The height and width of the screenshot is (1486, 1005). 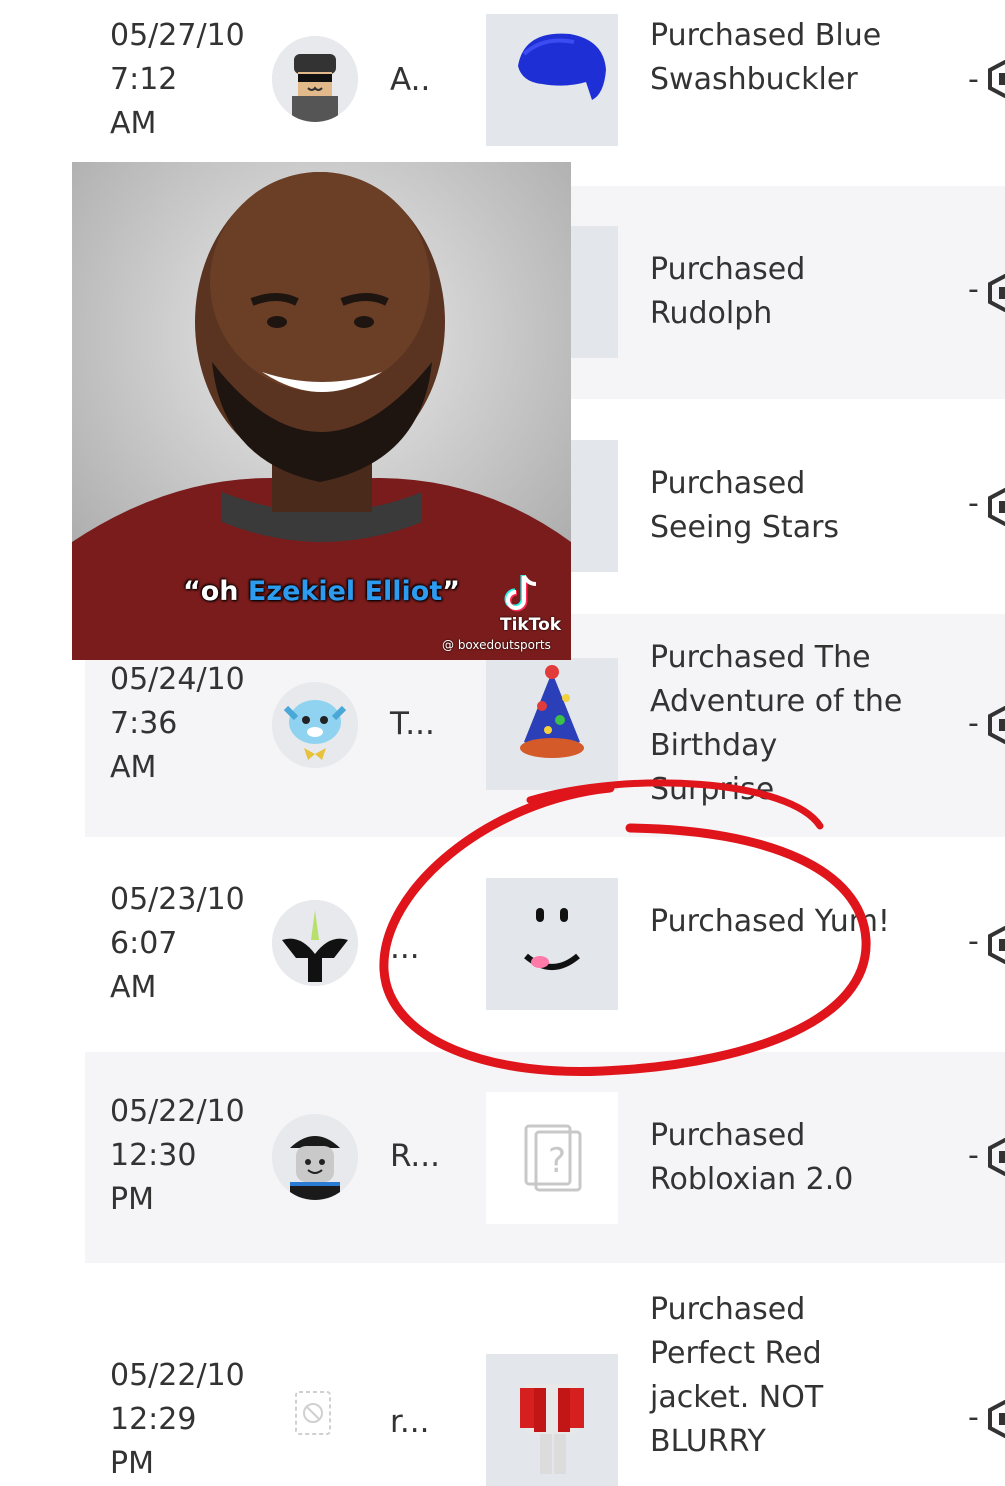 What do you see at coordinates (752, 1157) in the screenshot?
I see `transaction-description: Purchased Robloxian 2.0` at bounding box center [752, 1157].